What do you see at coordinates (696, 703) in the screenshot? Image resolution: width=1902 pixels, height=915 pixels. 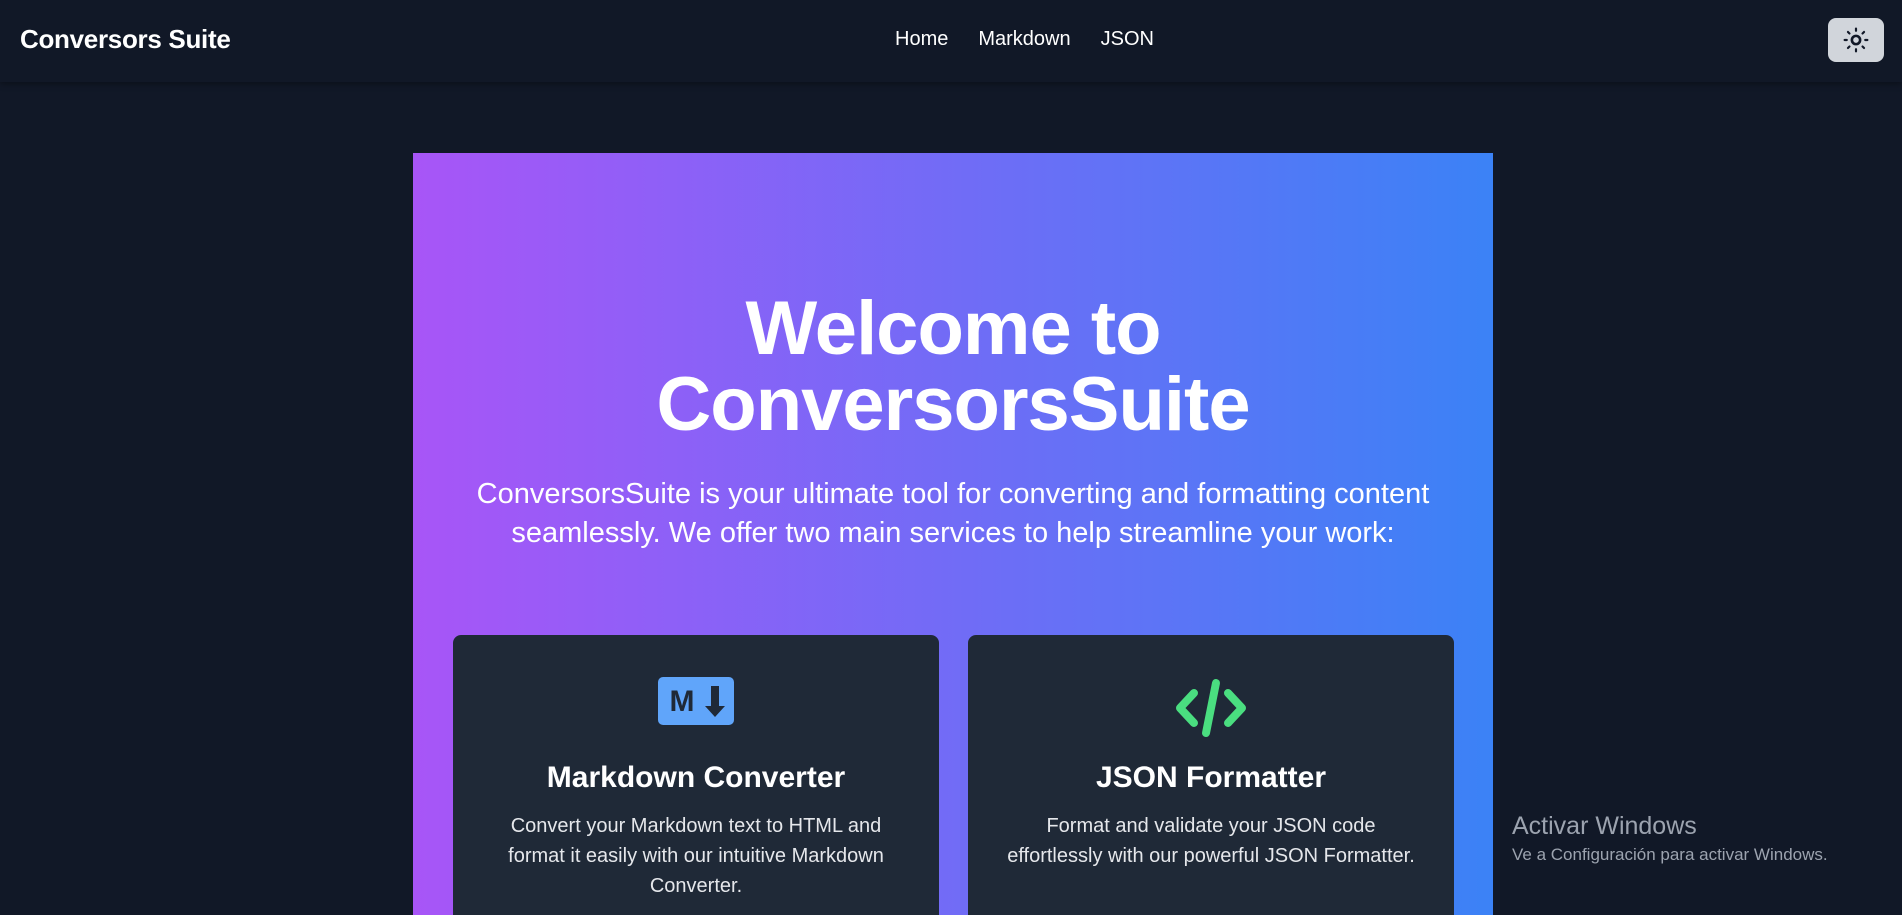 I see `markdown-icon: M` at bounding box center [696, 703].